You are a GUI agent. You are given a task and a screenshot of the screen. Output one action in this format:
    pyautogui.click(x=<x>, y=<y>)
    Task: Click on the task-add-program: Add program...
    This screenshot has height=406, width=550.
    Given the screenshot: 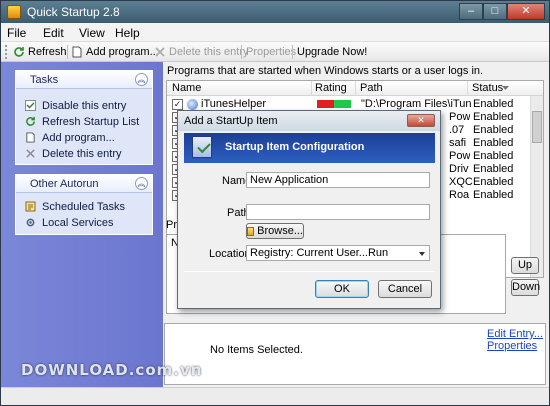 What is the action you would take?
    pyautogui.click(x=84, y=138)
    